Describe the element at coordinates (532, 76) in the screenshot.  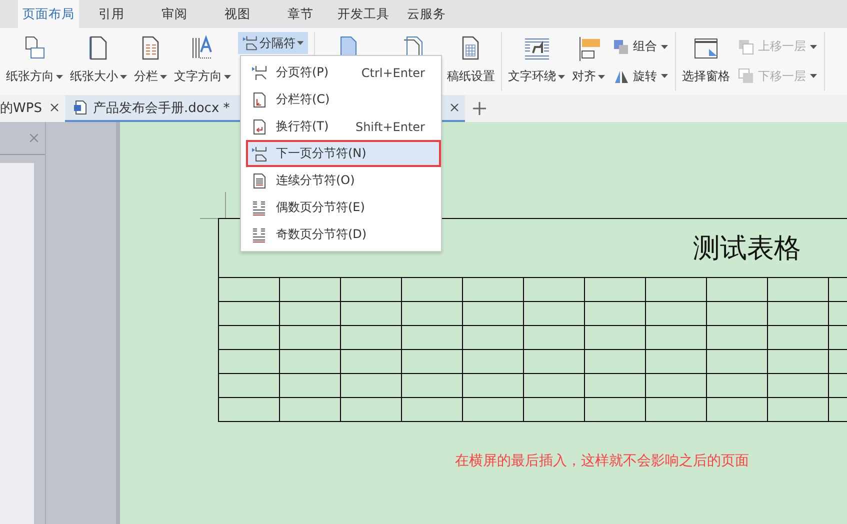
I see `button-label: 文字环绕` at that location.